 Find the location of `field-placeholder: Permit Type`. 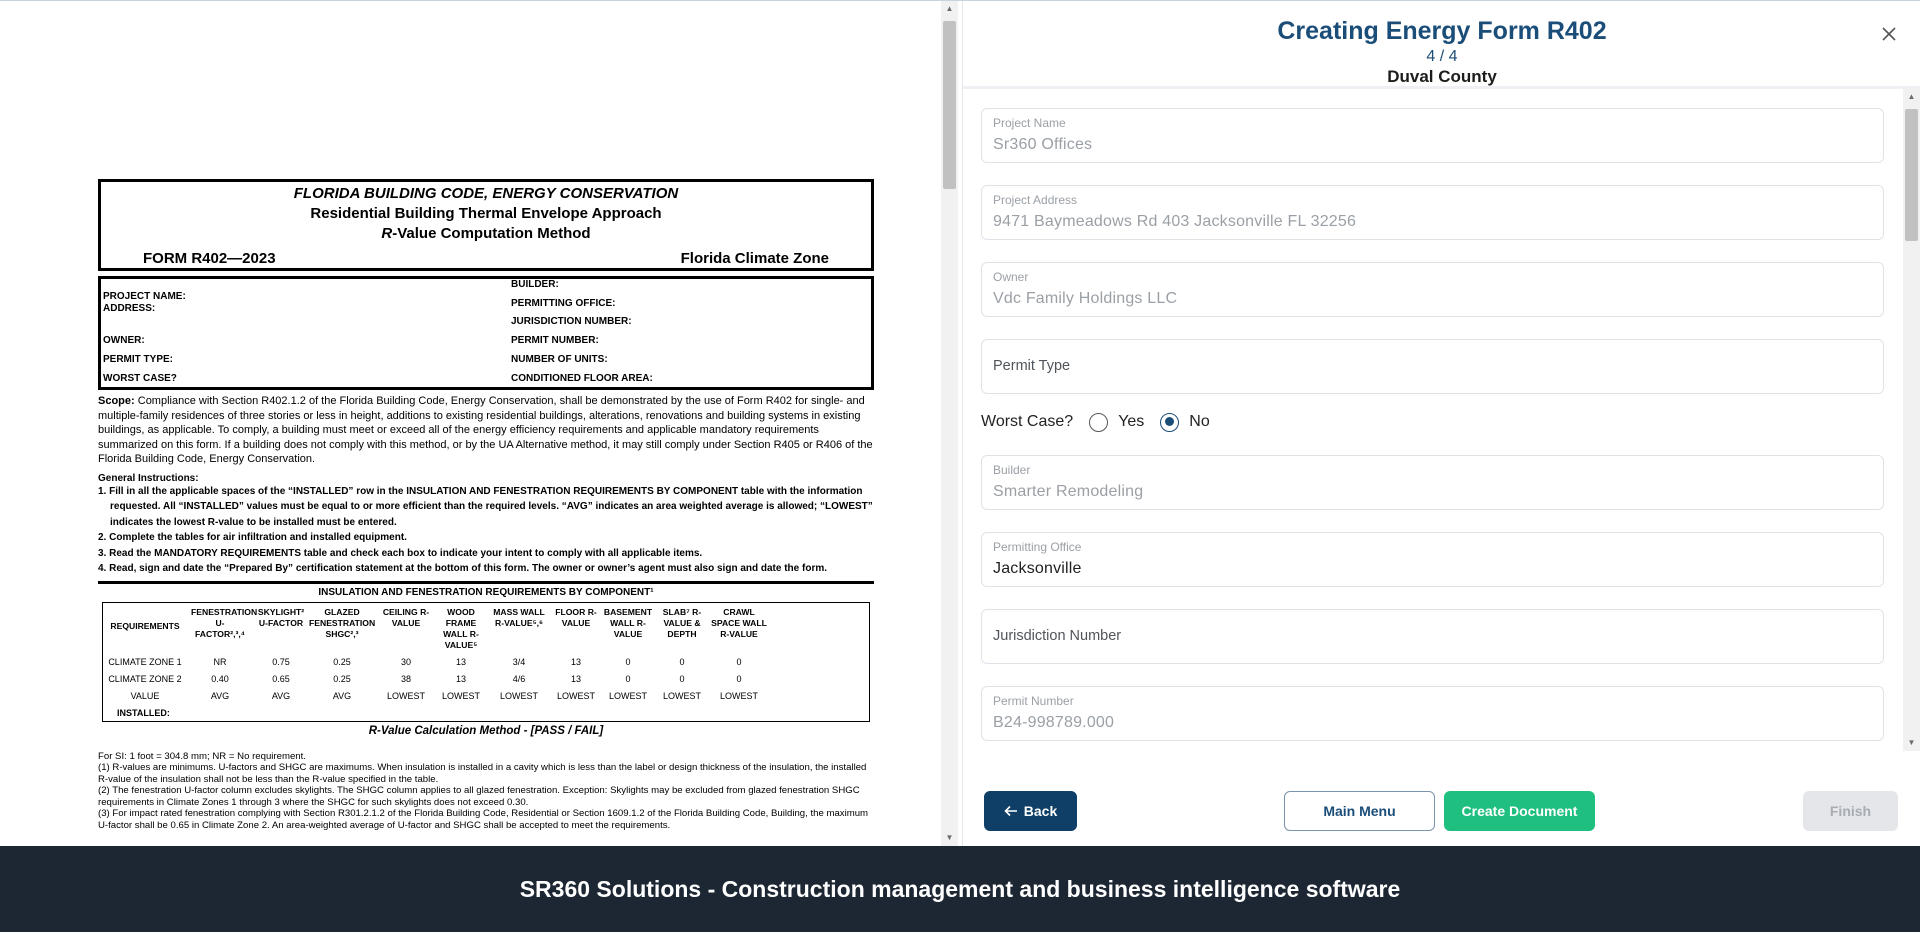

field-placeholder: Permit Type is located at coordinates (1032, 366).